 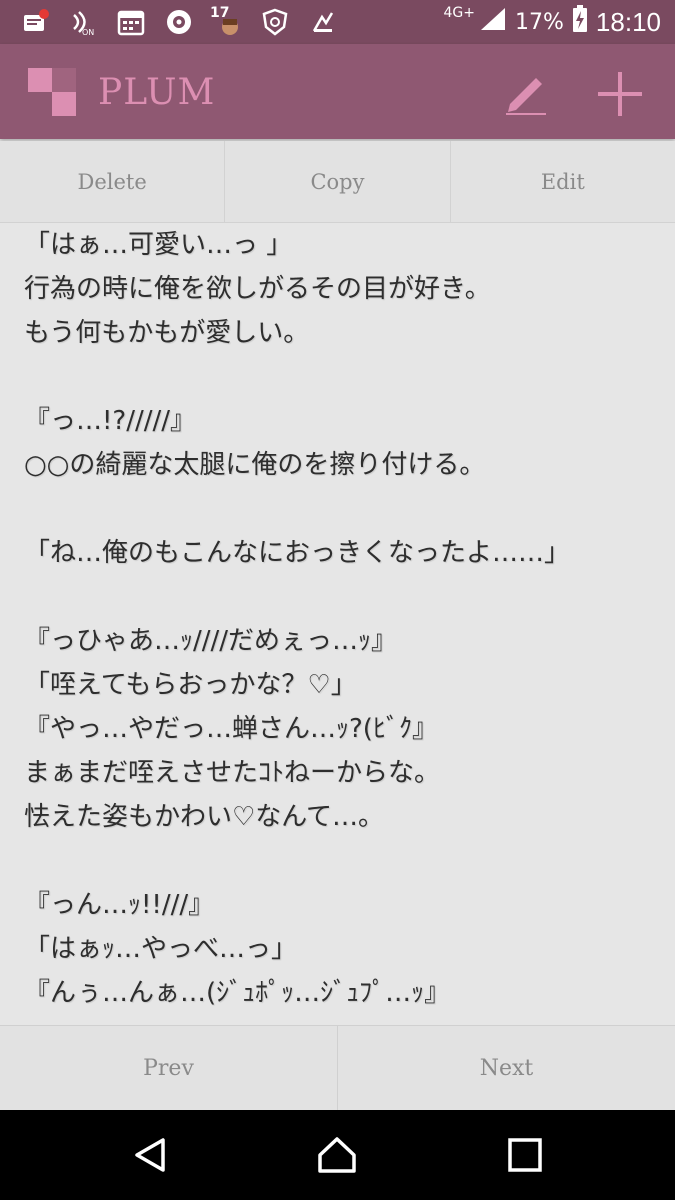 I want to click on shield-app-icon, so click(x=275, y=22).